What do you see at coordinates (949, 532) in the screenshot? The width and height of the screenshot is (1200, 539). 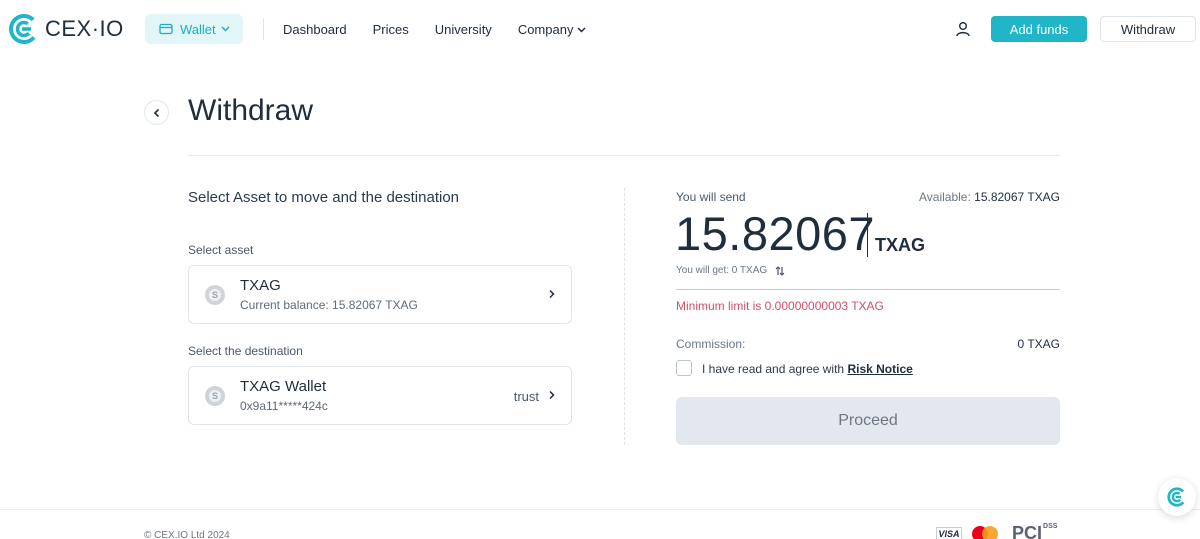 I see `visa-logo: VISA` at bounding box center [949, 532].